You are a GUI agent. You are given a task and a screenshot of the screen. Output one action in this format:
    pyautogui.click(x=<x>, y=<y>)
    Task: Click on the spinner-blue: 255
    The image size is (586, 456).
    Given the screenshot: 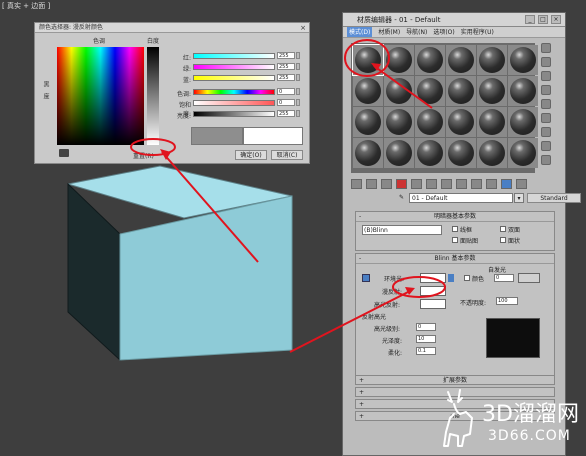 What is the action you would take?
    pyautogui.click(x=286, y=77)
    